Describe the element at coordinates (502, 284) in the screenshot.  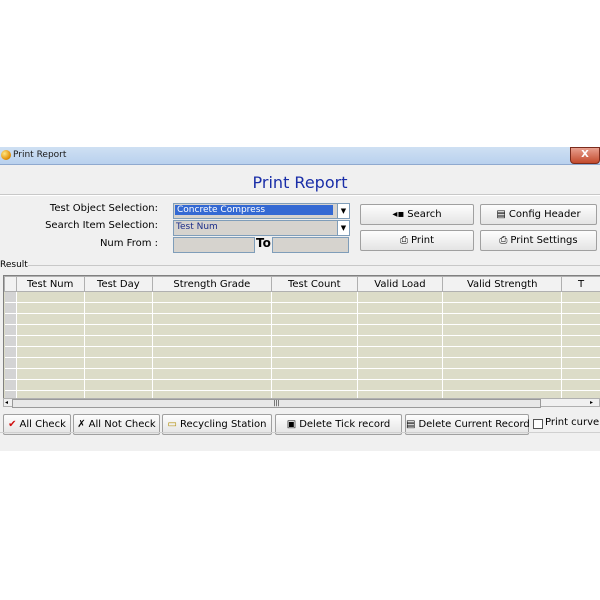
I see `column-header: Valid Strength` at that location.